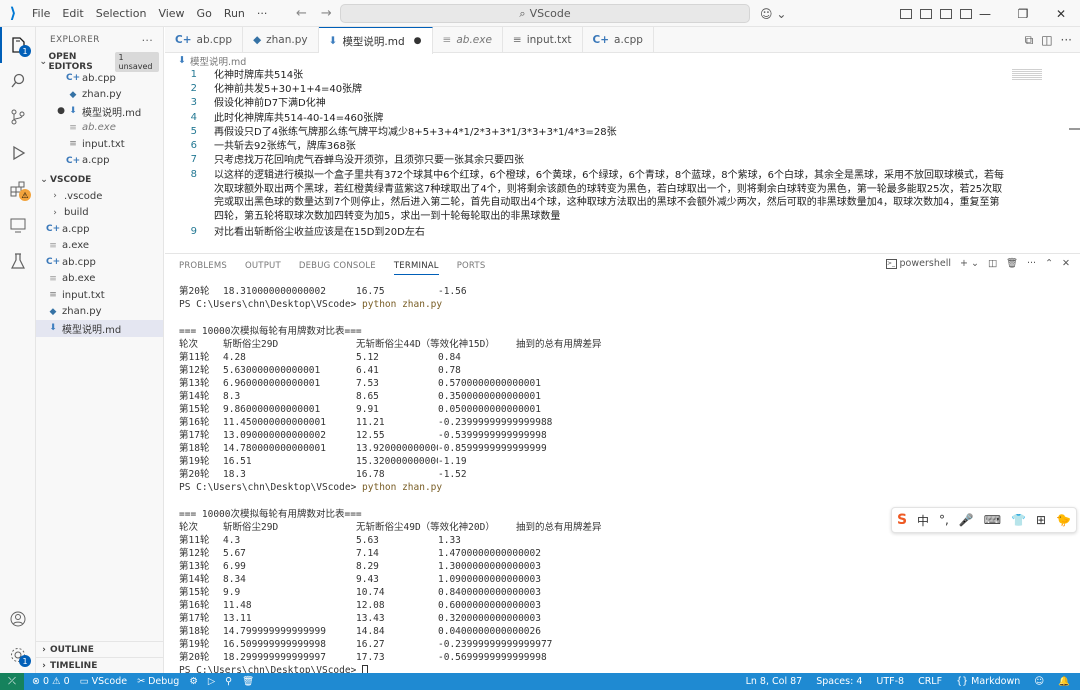  I want to click on debug-bug-icon: ⚲, so click(228, 681).